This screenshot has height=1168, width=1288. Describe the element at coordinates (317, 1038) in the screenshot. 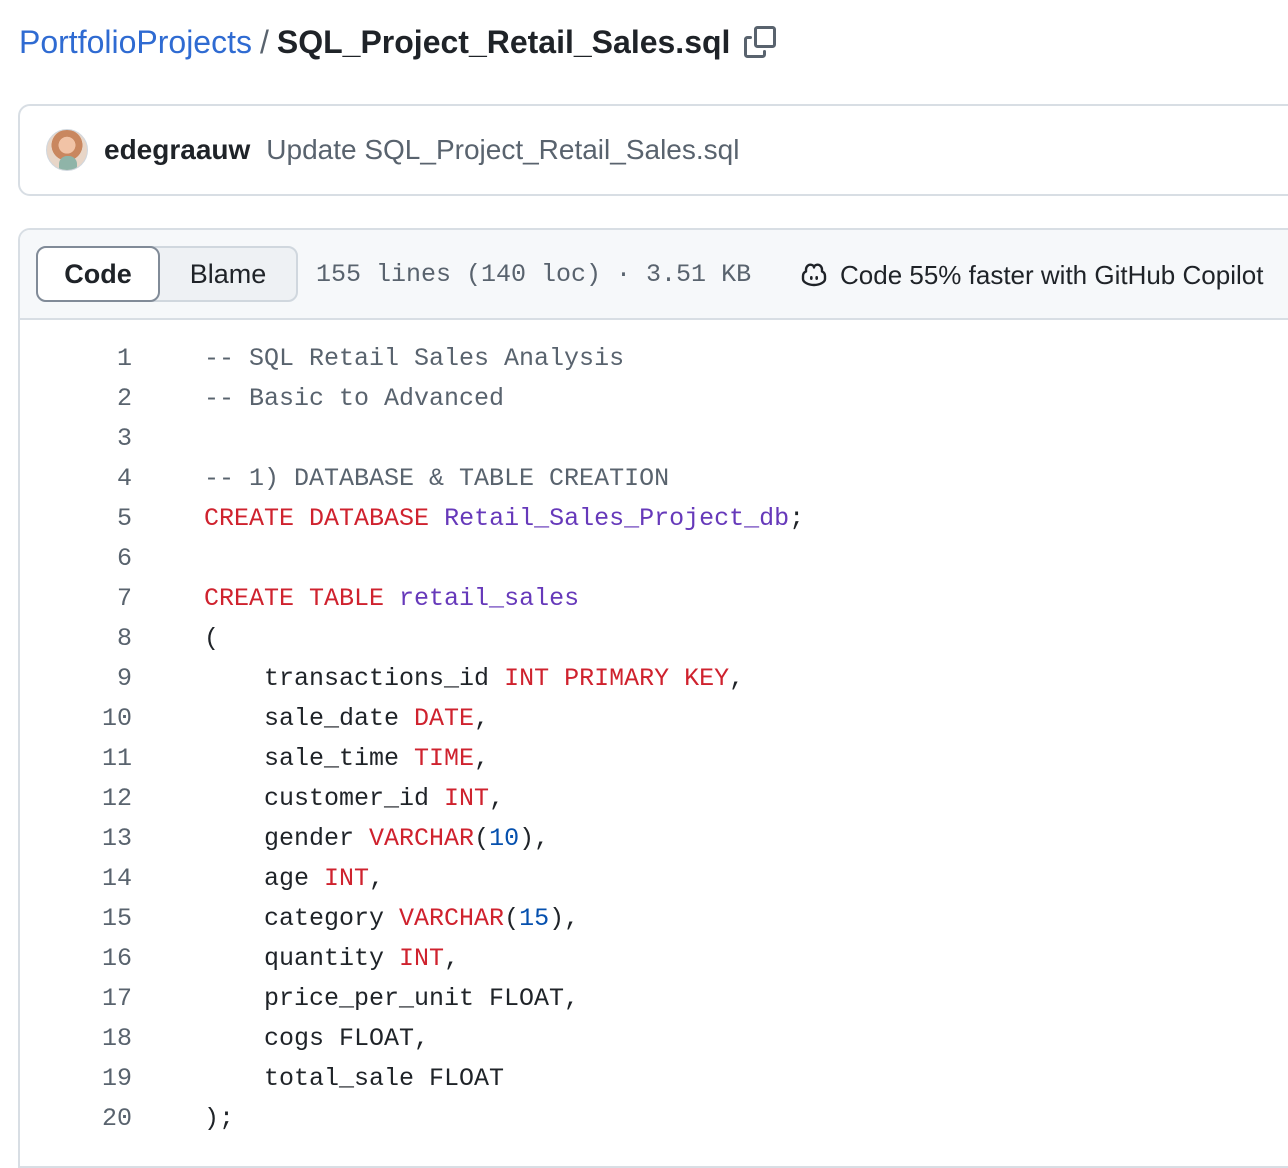

I see `code-token: cogs FLOAT,` at that location.